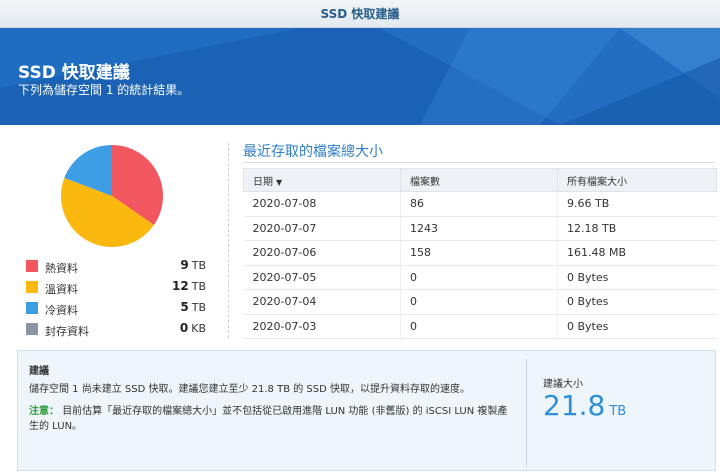  I want to click on legend-label: 封存資料, so click(67, 331).